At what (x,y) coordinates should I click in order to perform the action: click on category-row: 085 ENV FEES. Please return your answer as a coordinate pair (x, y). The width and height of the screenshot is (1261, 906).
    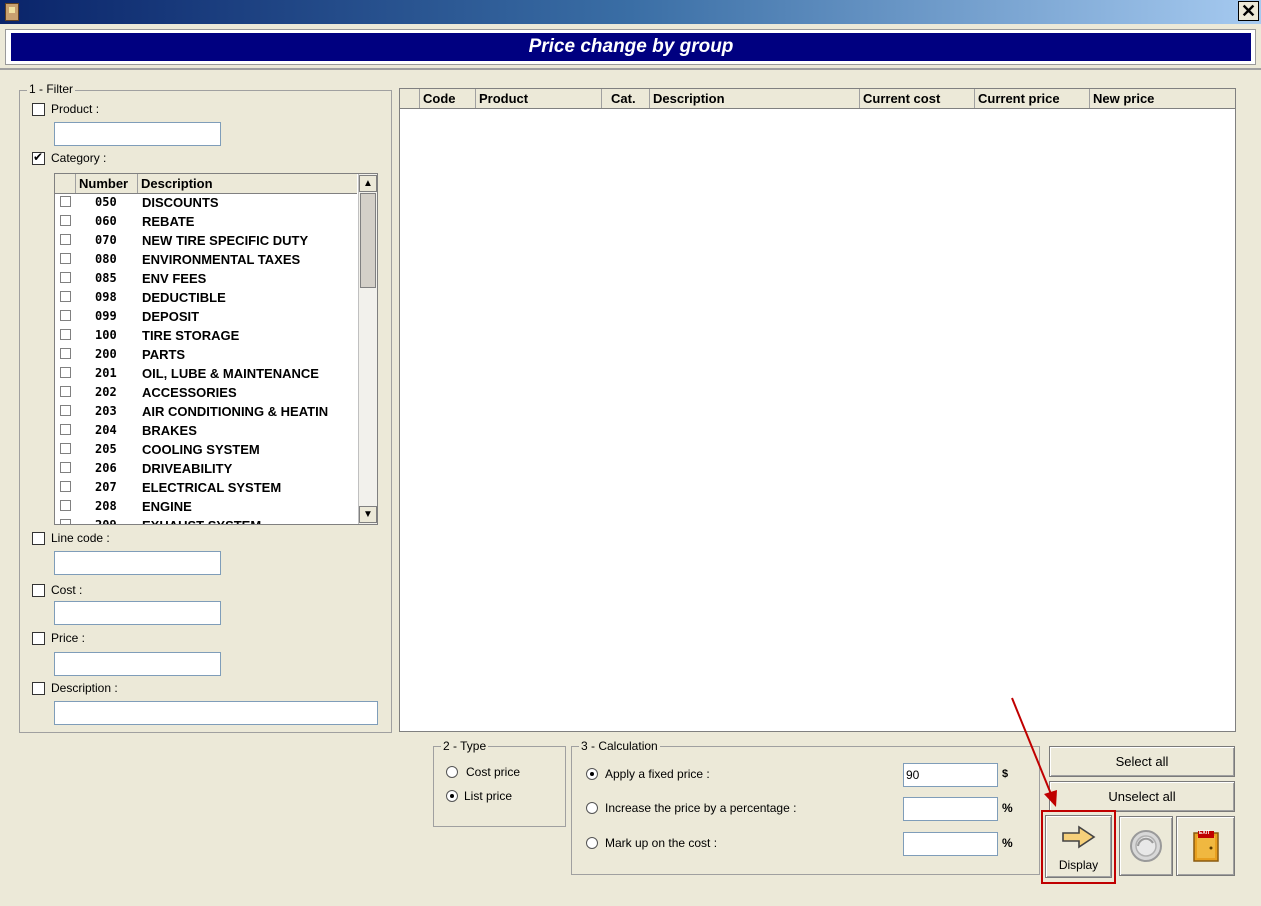
    Looking at the image, I should click on (206, 278).